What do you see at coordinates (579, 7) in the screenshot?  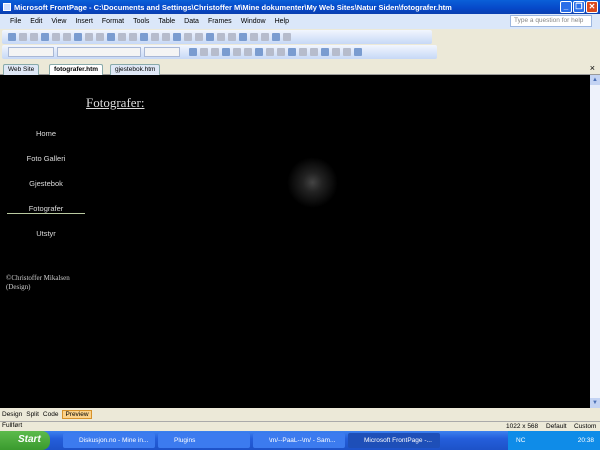 I see `maximize-button: ❐` at bounding box center [579, 7].